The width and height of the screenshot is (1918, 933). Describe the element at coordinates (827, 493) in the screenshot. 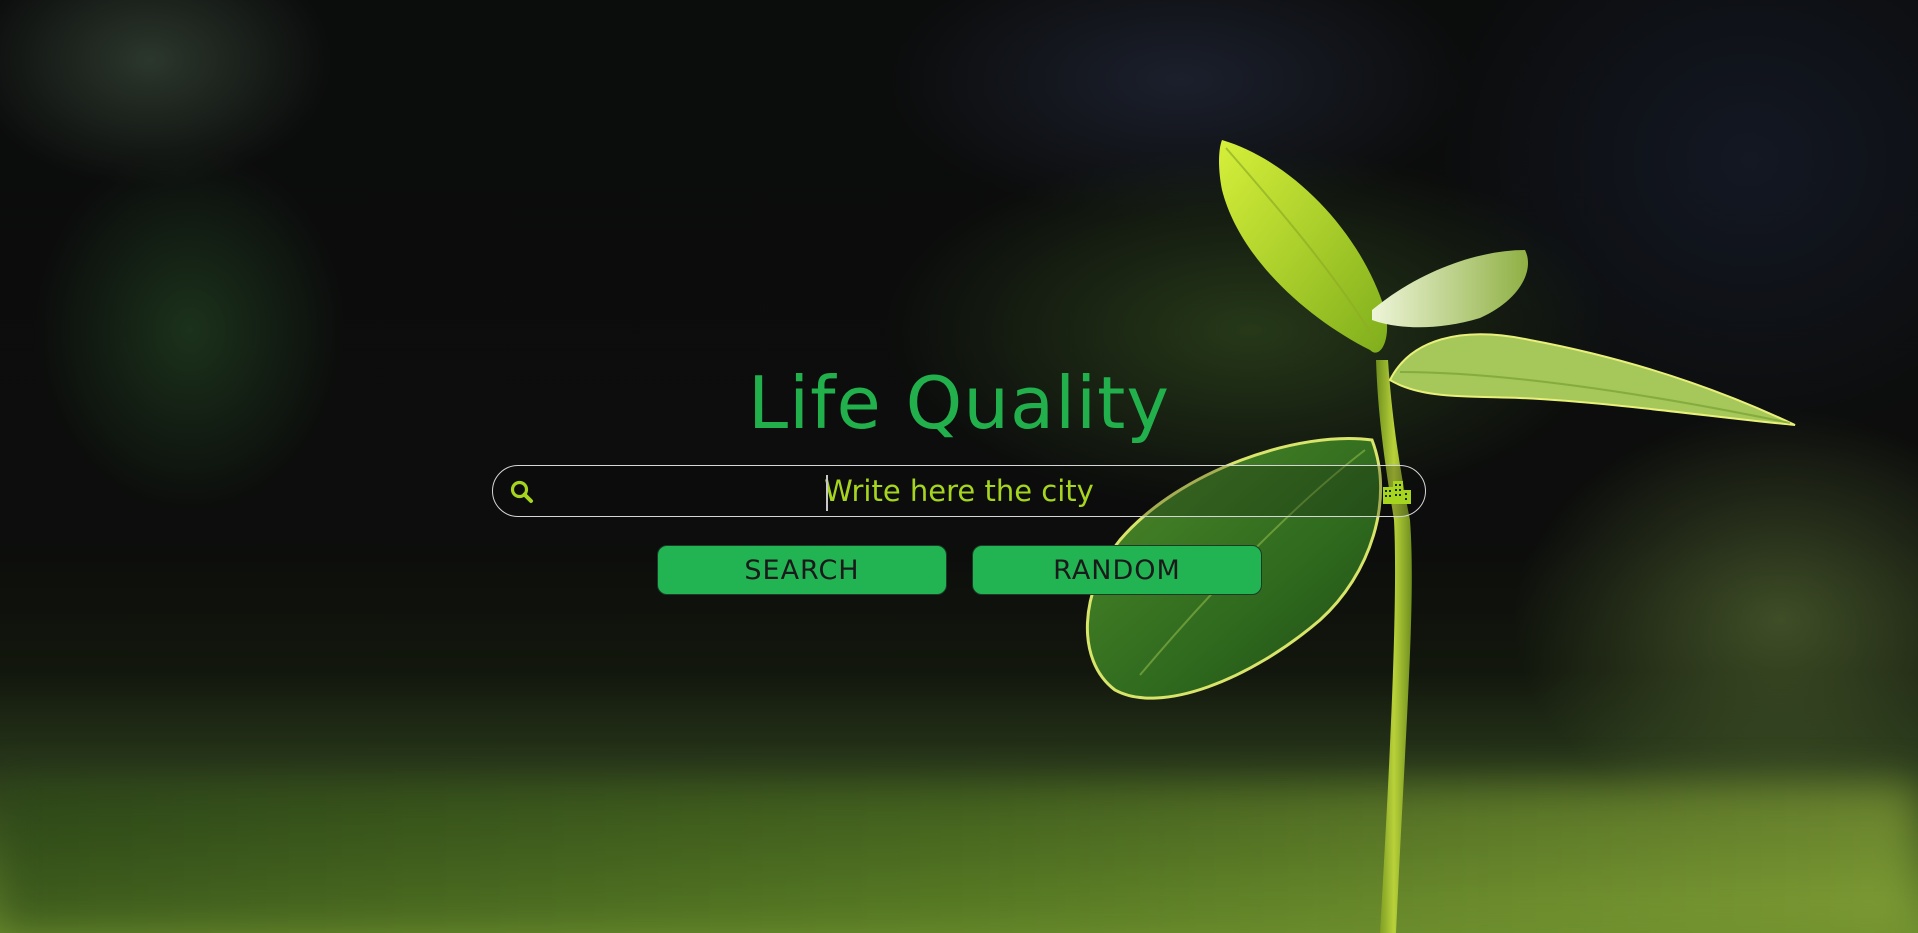

I see `text-caret` at that location.